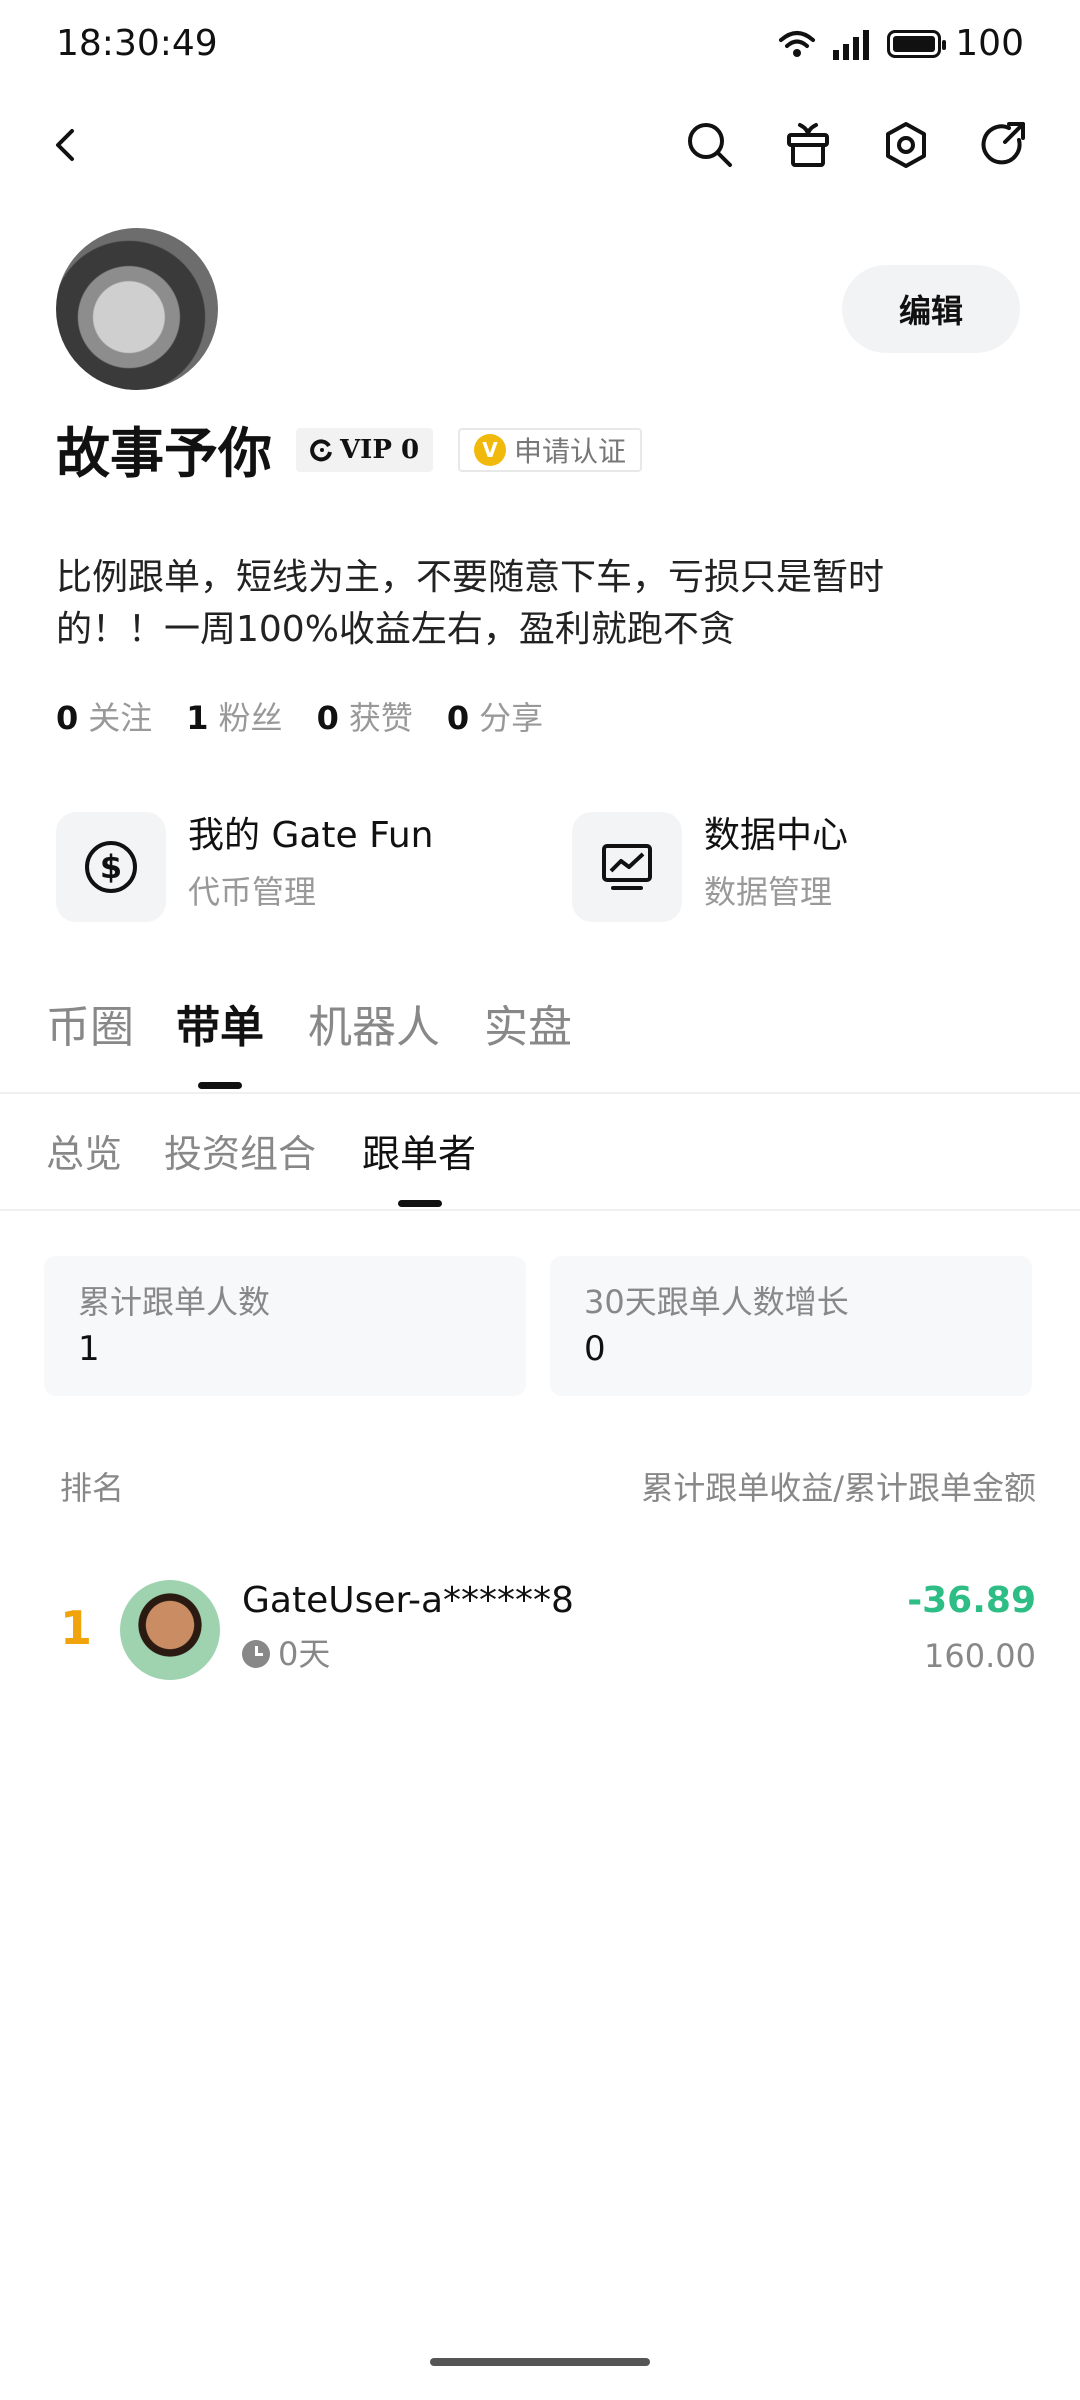  I want to click on tab-lead-trading: 带单, so click(220, 1028).